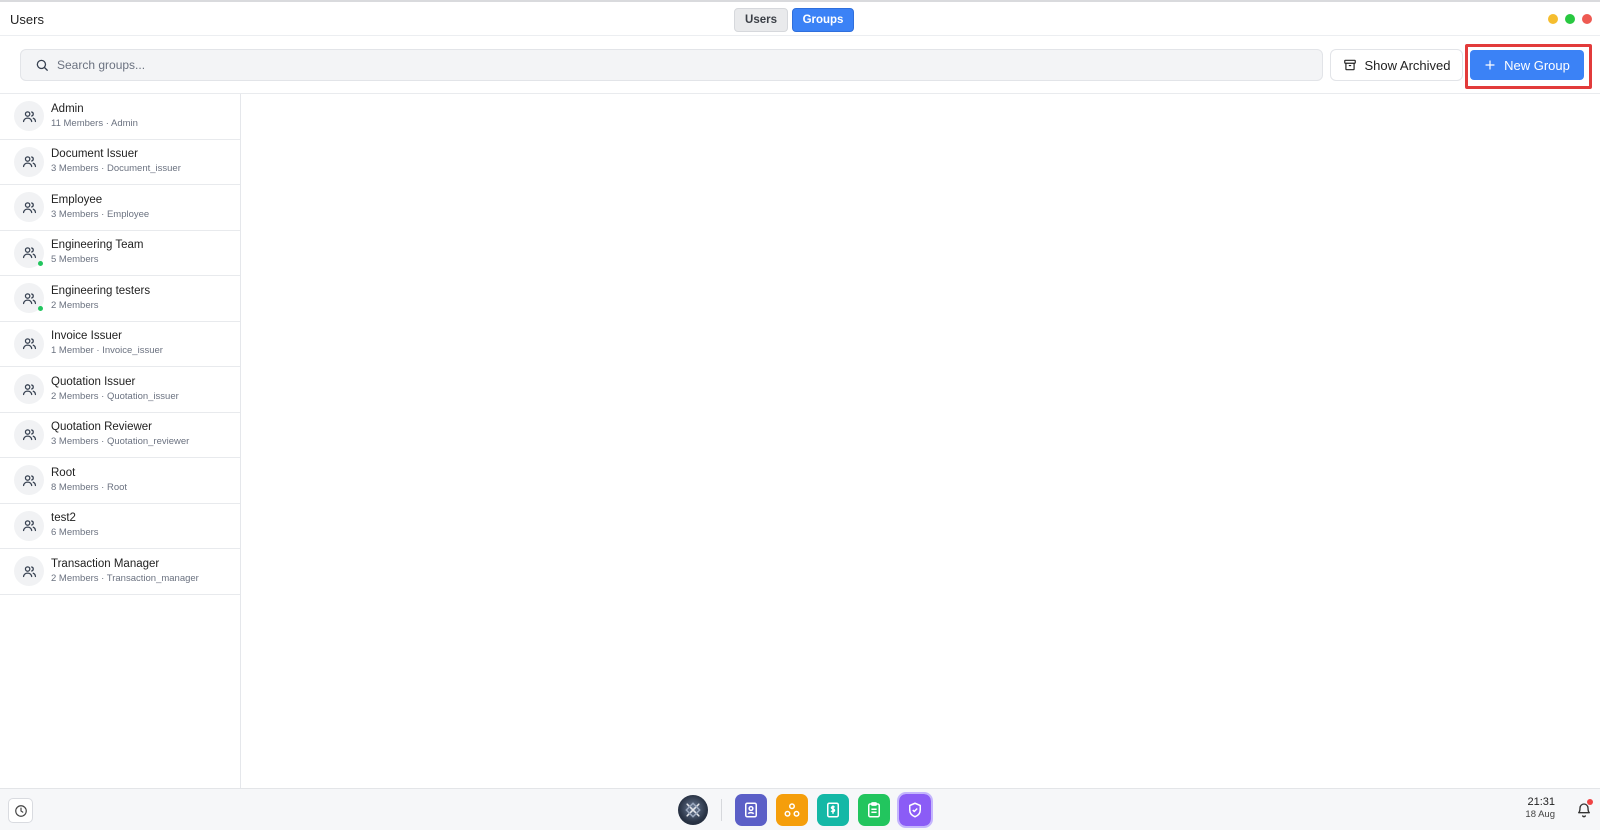 This screenshot has width=1600, height=830. I want to click on title-bar: Users Users Groups, so click(800, 19).